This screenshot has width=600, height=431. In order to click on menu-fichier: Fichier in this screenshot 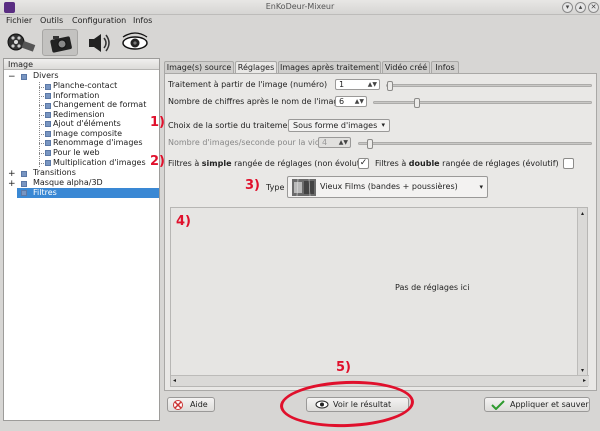, I will do `click(19, 20)`.